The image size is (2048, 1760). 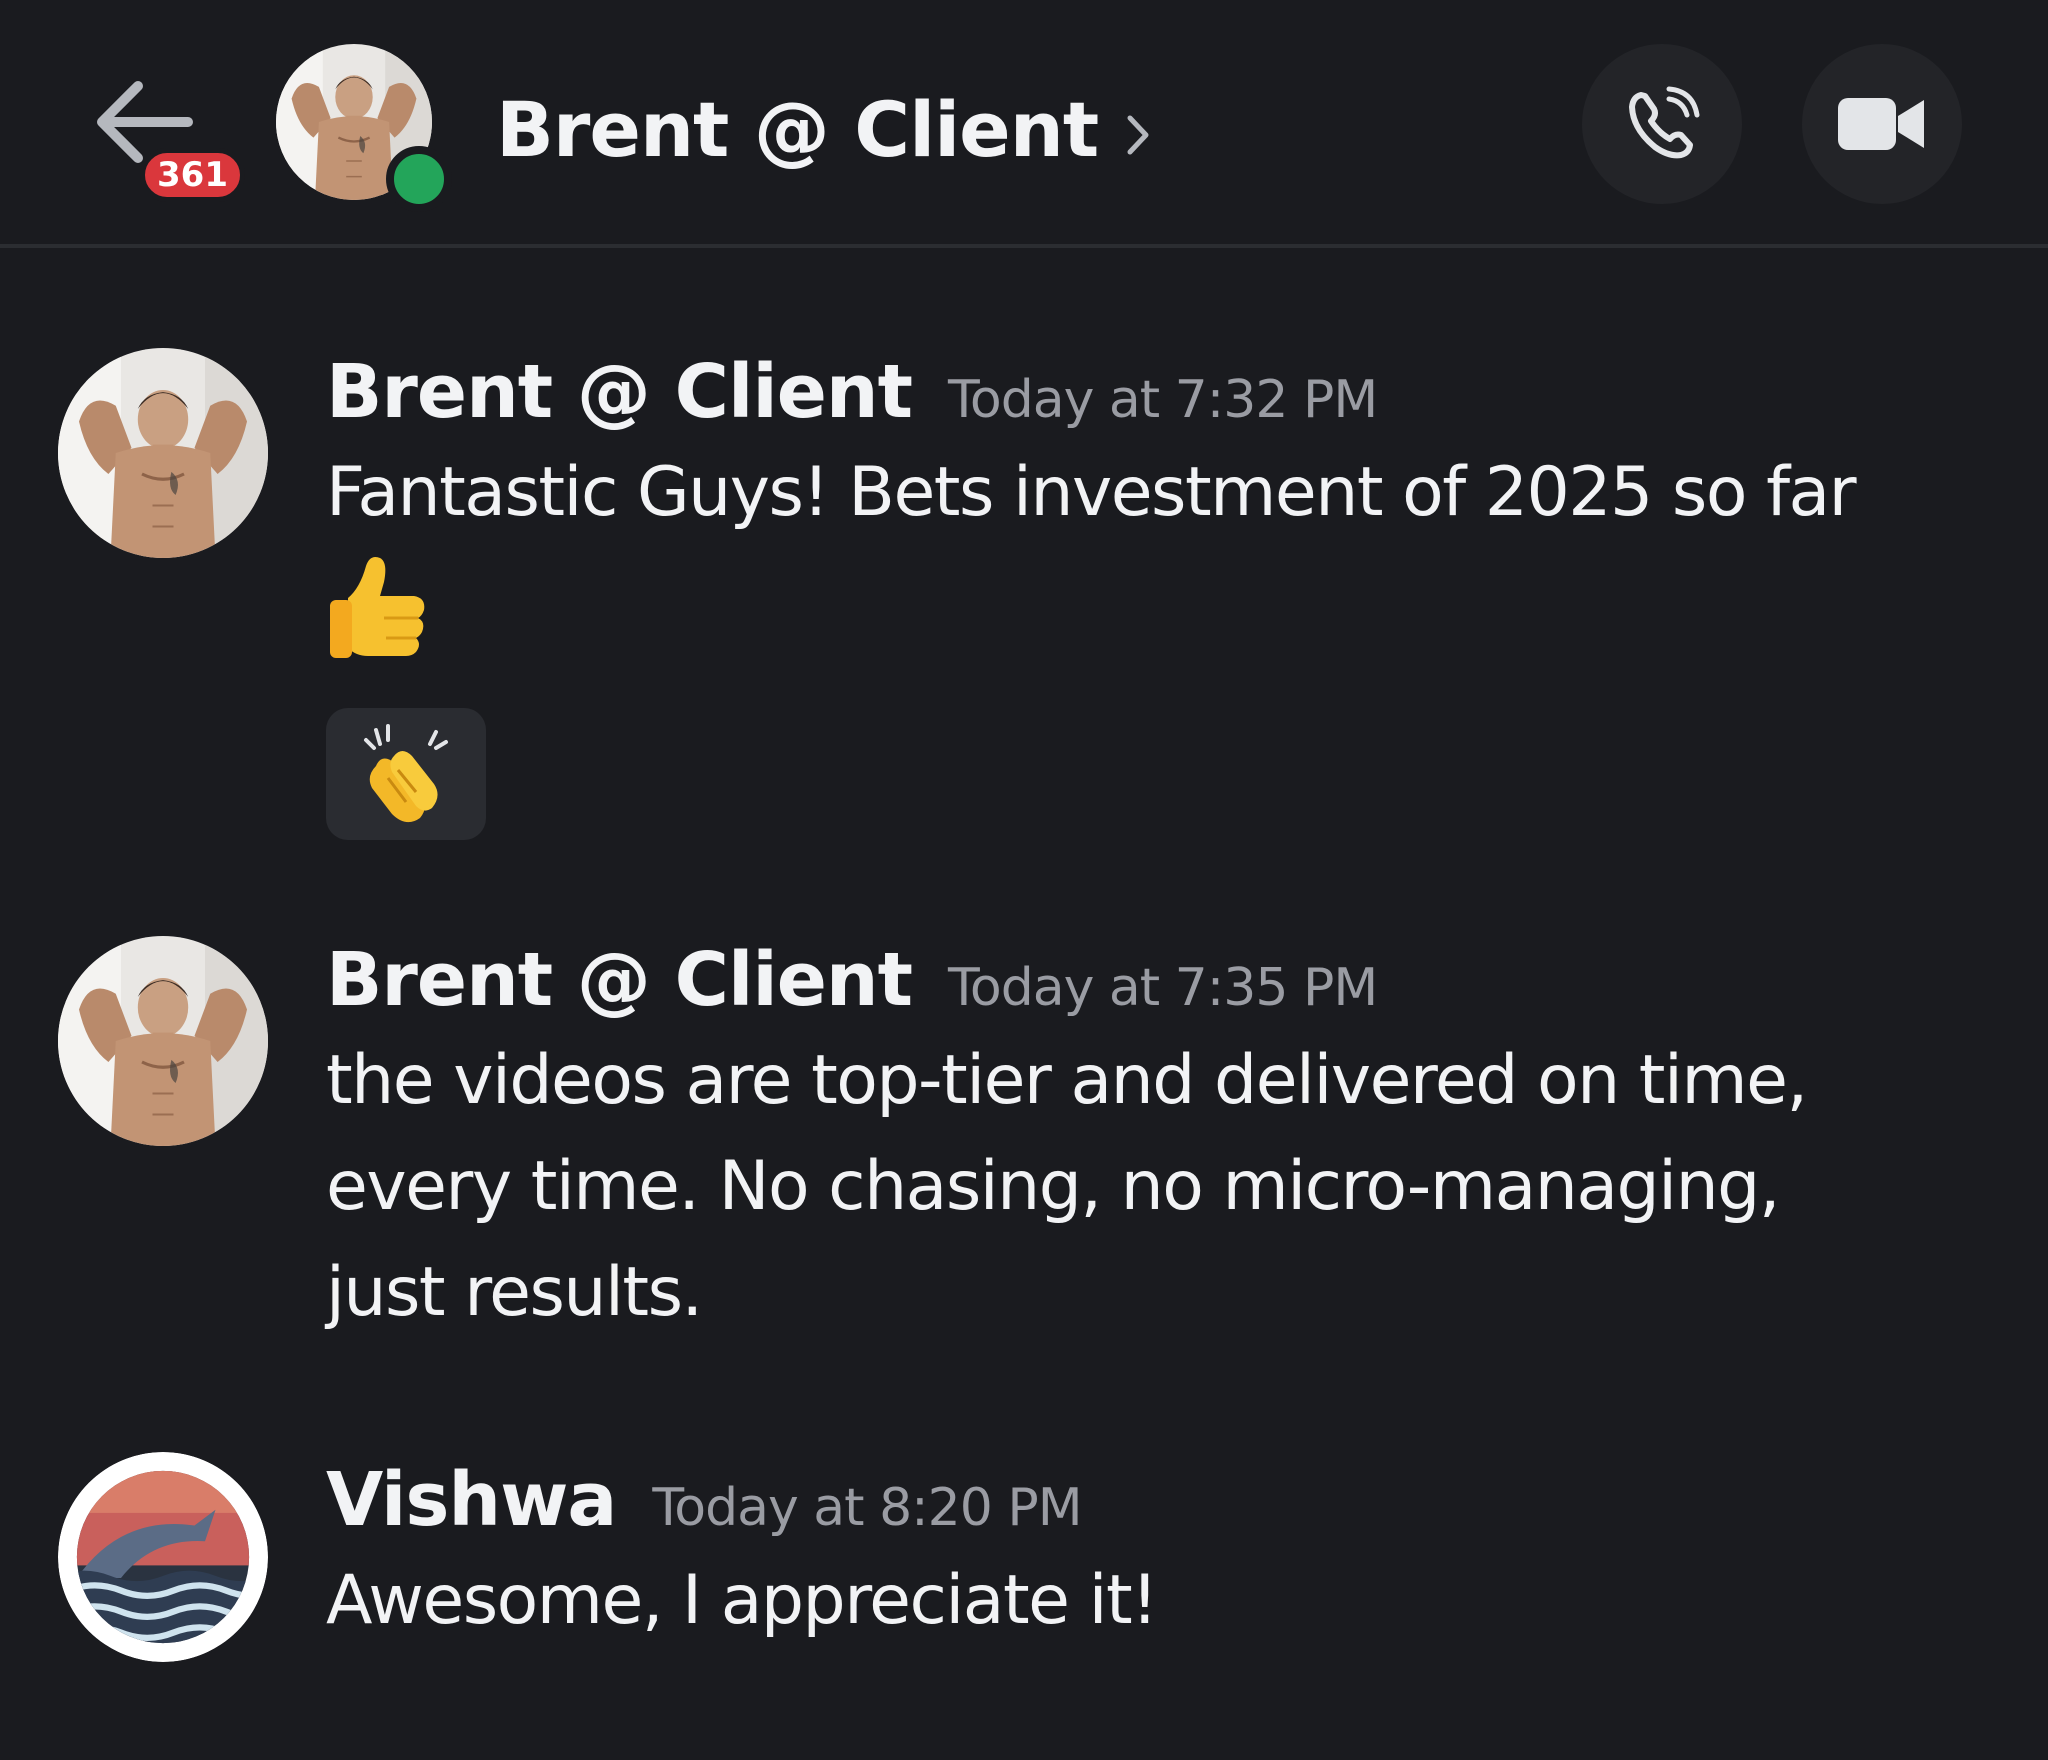 I want to click on chevron-right-icon, so click(x=1138, y=130).